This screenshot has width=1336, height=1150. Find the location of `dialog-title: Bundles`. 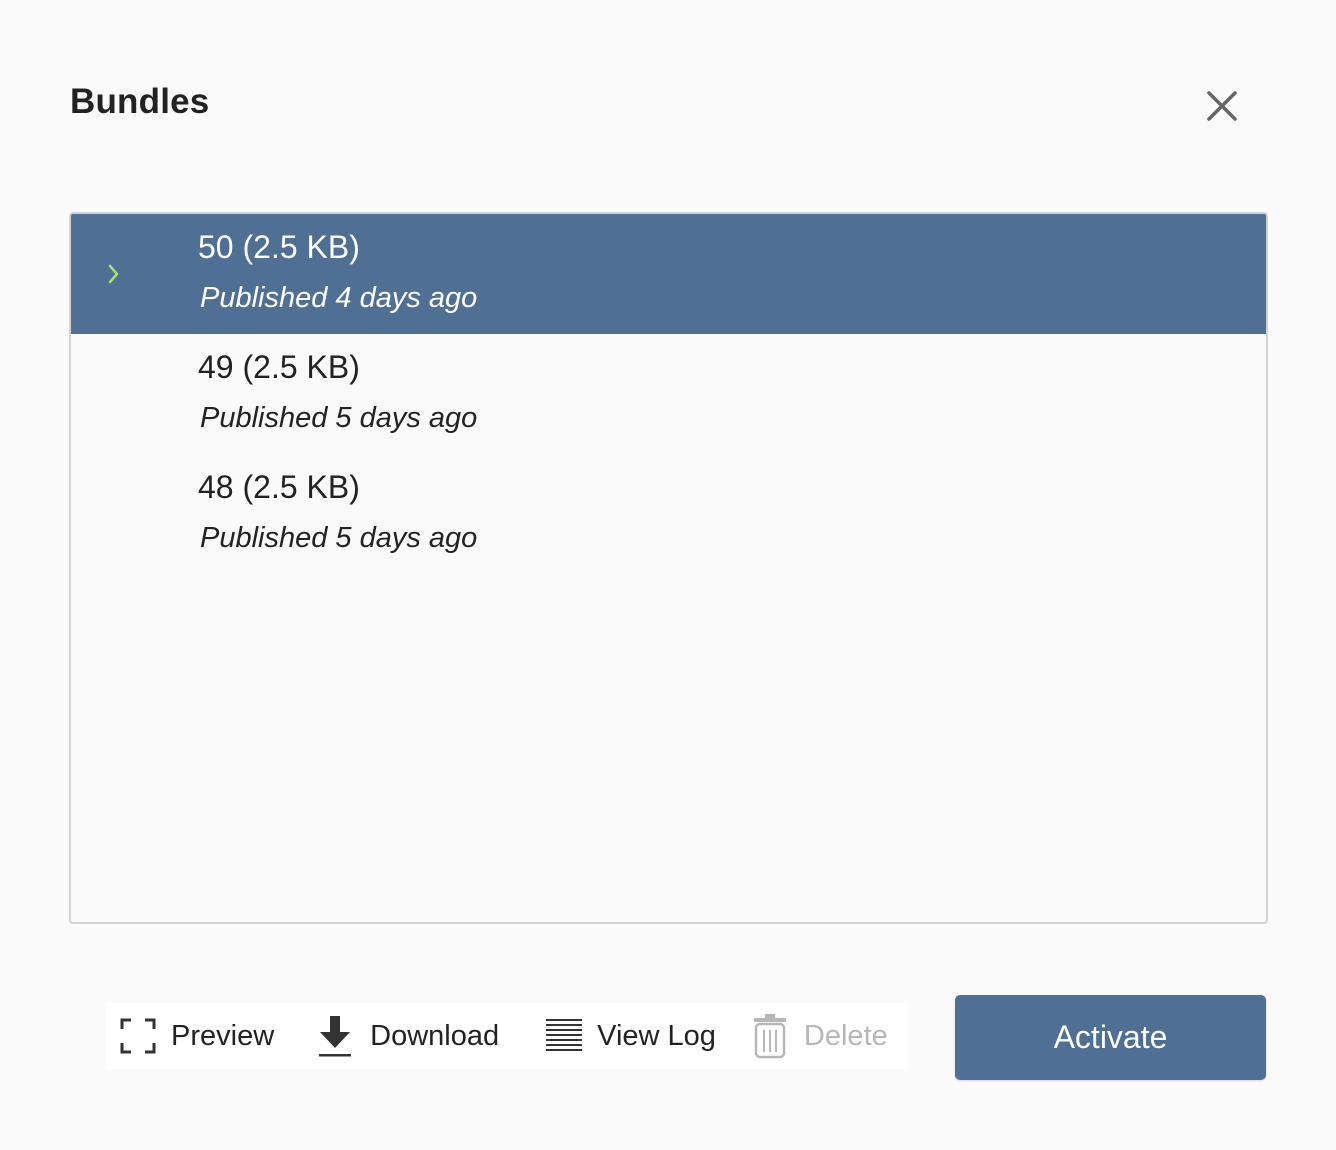

dialog-title: Bundles is located at coordinates (140, 101).